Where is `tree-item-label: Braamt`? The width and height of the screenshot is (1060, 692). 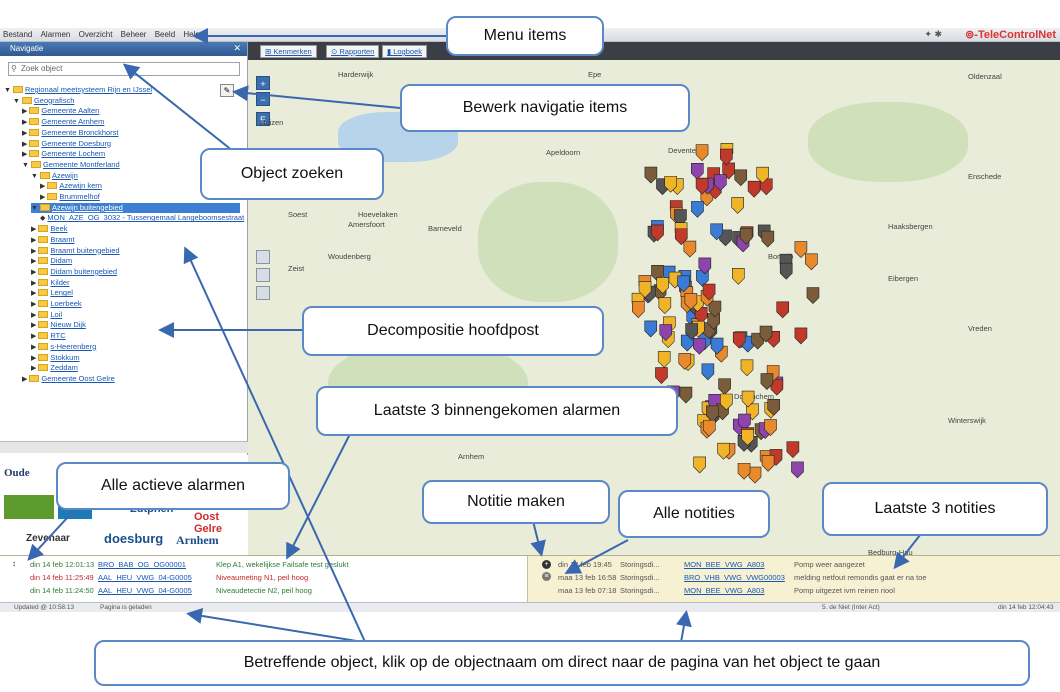
tree-item-label: Braamt is located at coordinates (62, 239).